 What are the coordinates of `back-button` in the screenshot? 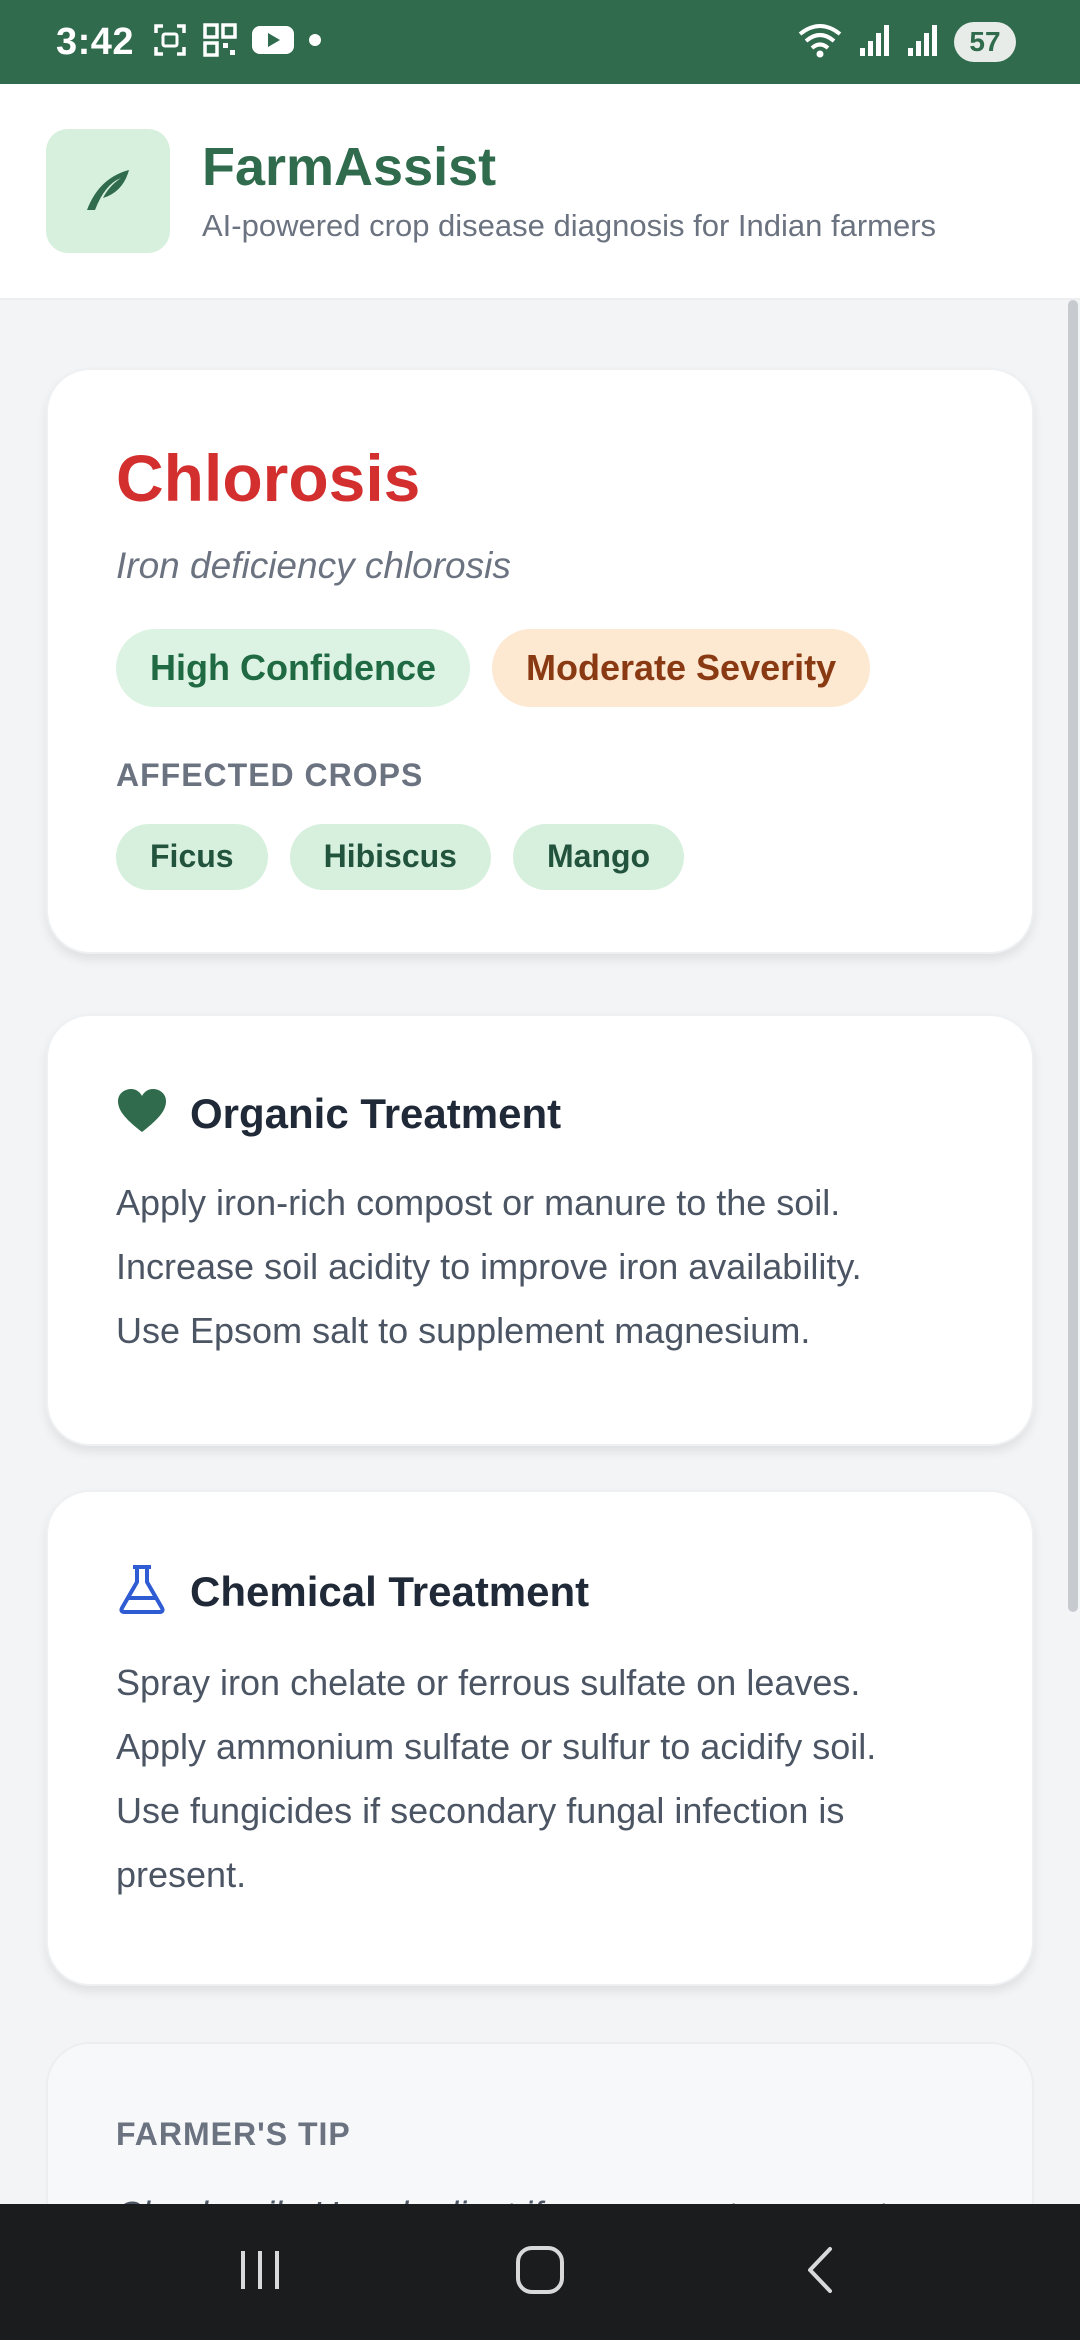 It's located at (820, 2272).